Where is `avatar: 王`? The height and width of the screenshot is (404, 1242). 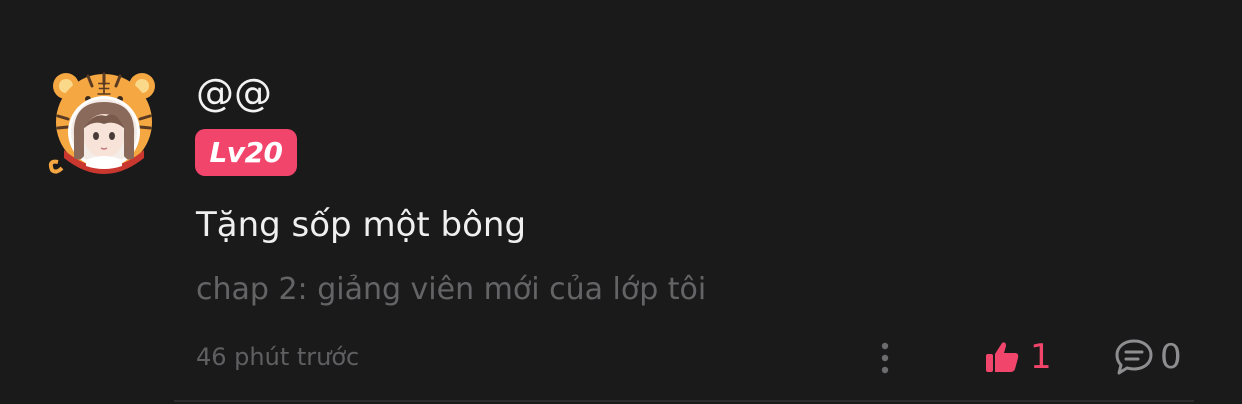 avatar: 王 is located at coordinates (104, 122).